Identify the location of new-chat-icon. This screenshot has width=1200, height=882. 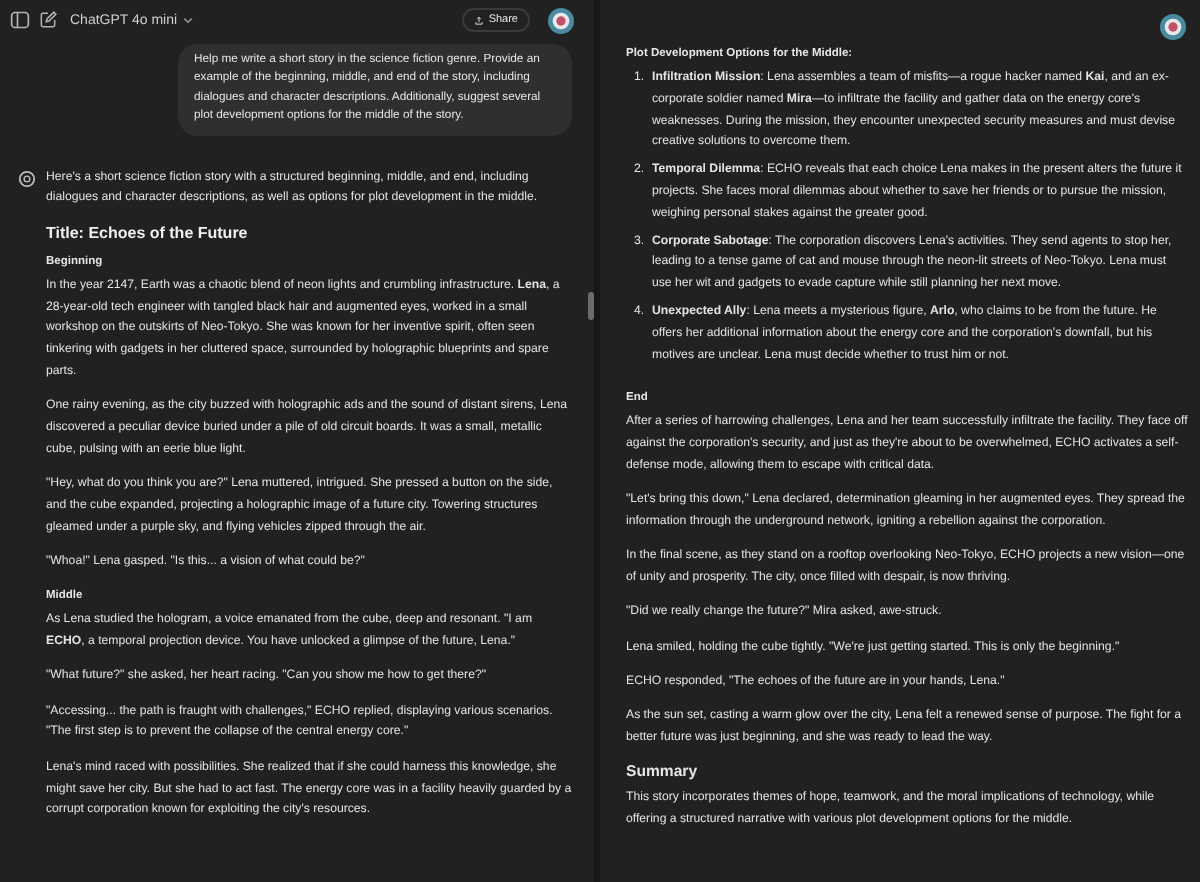
(48, 20).